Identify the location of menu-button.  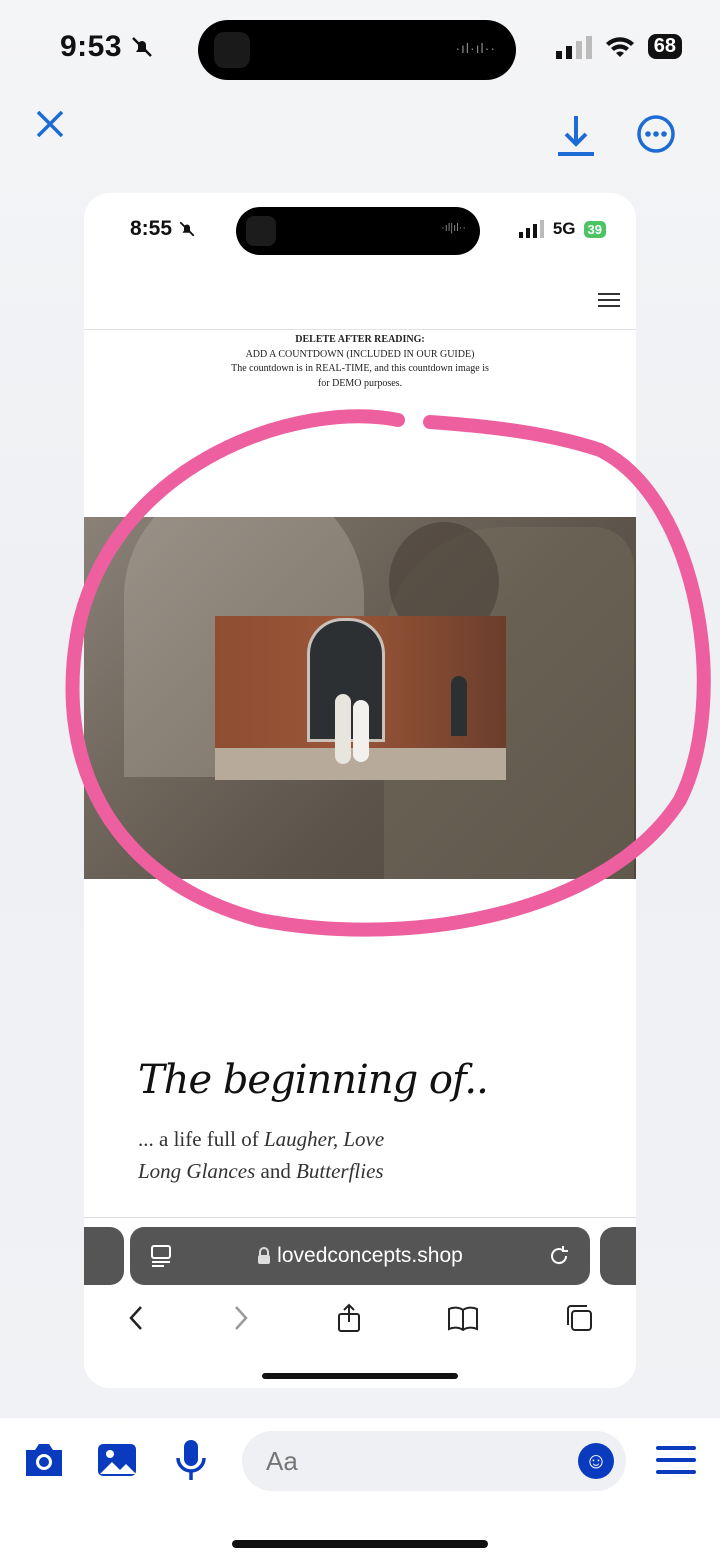
(676, 1462).